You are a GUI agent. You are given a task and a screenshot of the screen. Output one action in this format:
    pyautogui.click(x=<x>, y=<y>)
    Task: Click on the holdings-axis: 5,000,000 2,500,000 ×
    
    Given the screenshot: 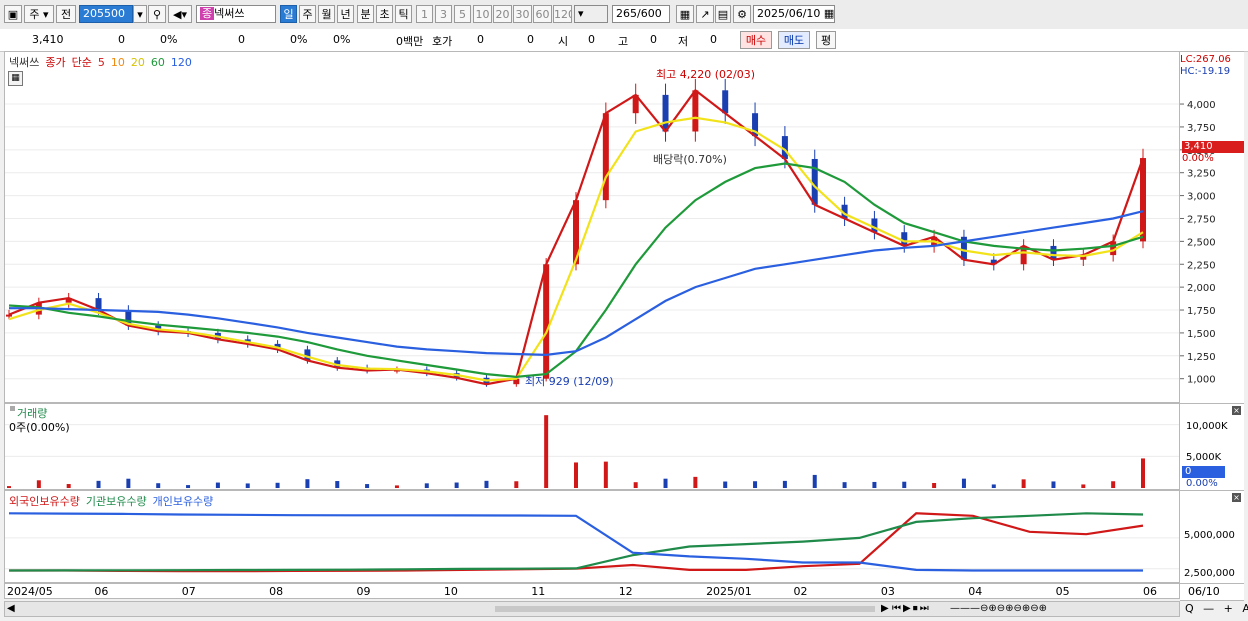 What is the action you would take?
    pyautogui.click(x=1212, y=537)
    